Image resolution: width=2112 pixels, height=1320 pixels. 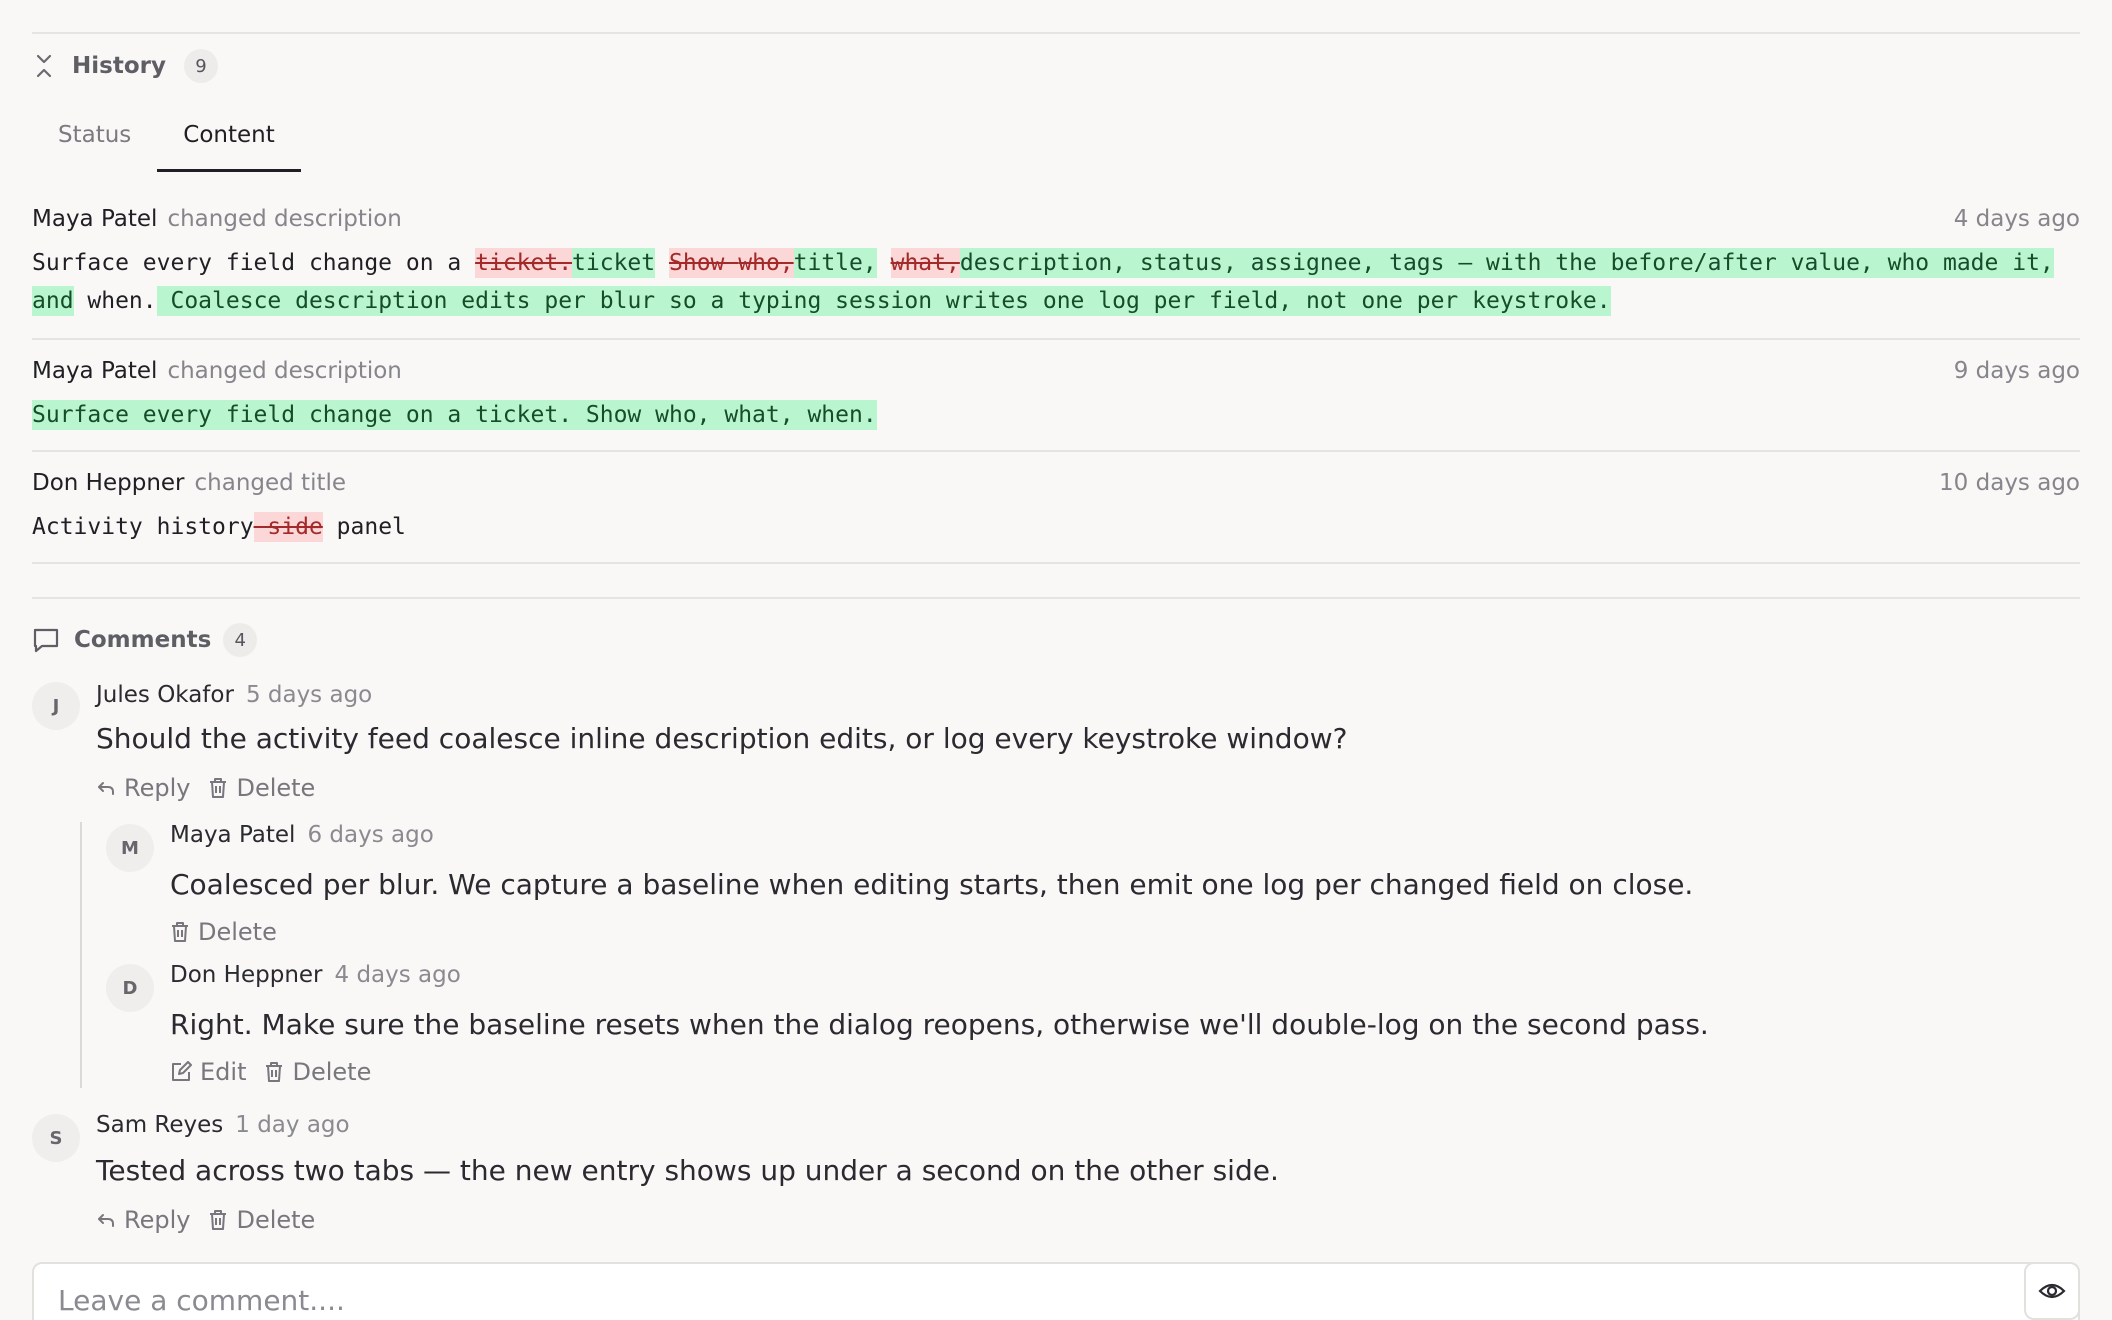 I want to click on history-tabs: Status Content, so click(x=167, y=142).